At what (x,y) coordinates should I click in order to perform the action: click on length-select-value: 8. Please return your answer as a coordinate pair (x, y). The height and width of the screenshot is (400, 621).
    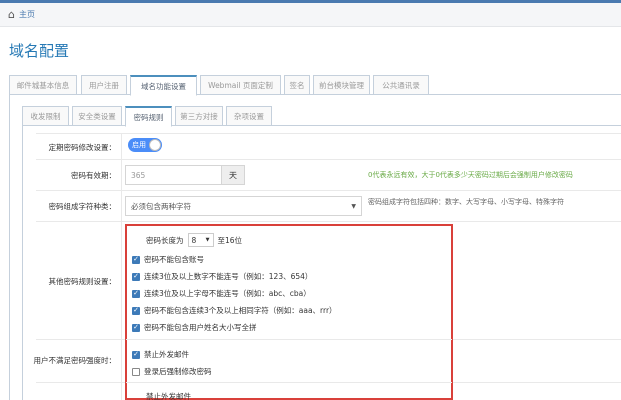
    Looking at the image, I should click on (194, 240).